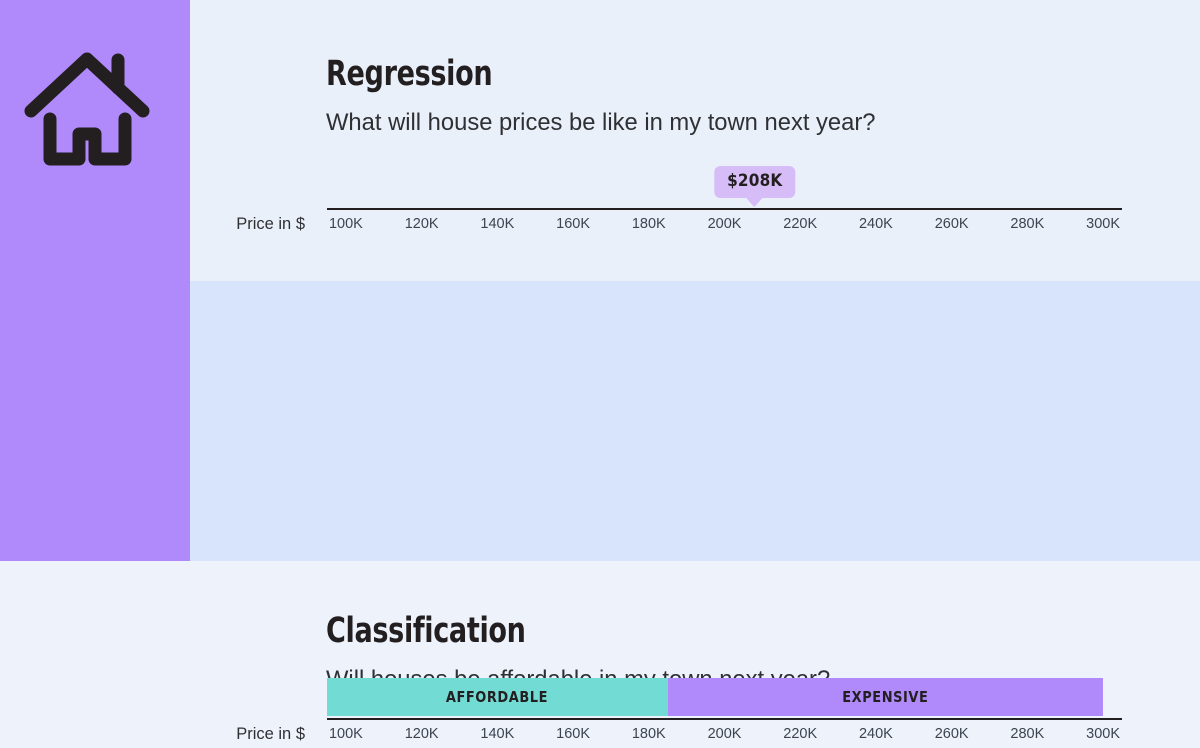  What do you see at coordinates (755, 182) in the screenshot?
I see `price-prediction-label: $208K` at bounding box center [755, 182].